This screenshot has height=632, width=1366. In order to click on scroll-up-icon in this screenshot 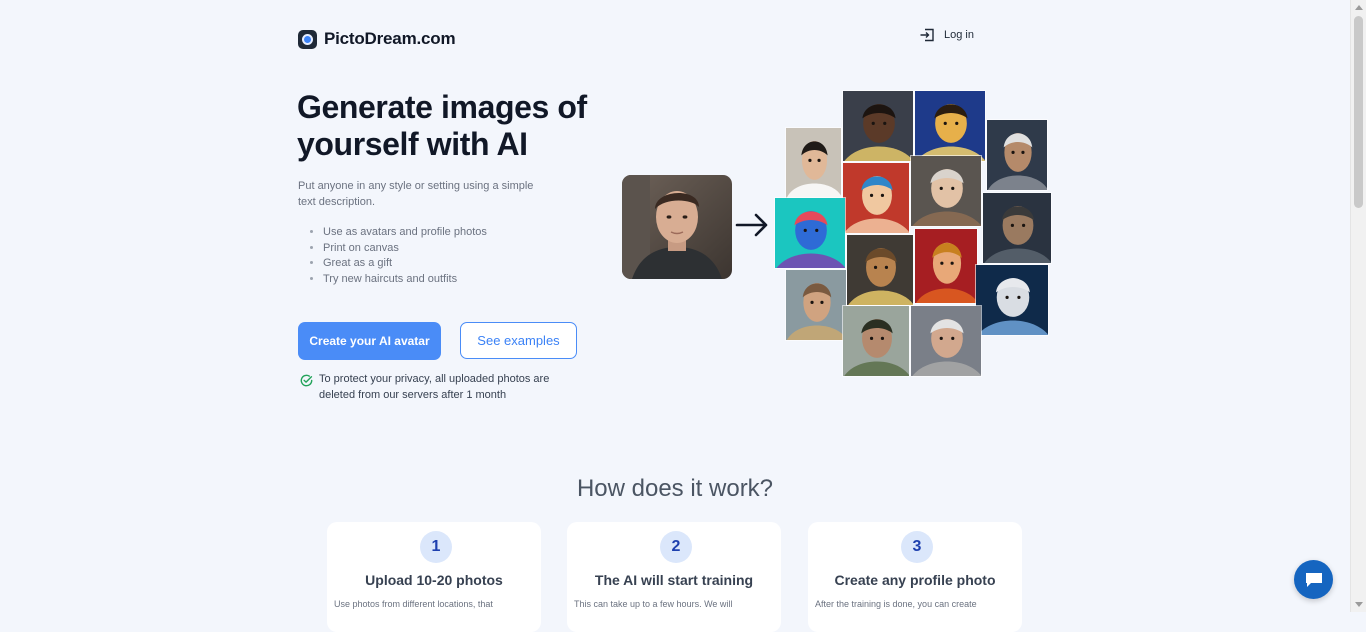, I will do `click(1359, 7)`.